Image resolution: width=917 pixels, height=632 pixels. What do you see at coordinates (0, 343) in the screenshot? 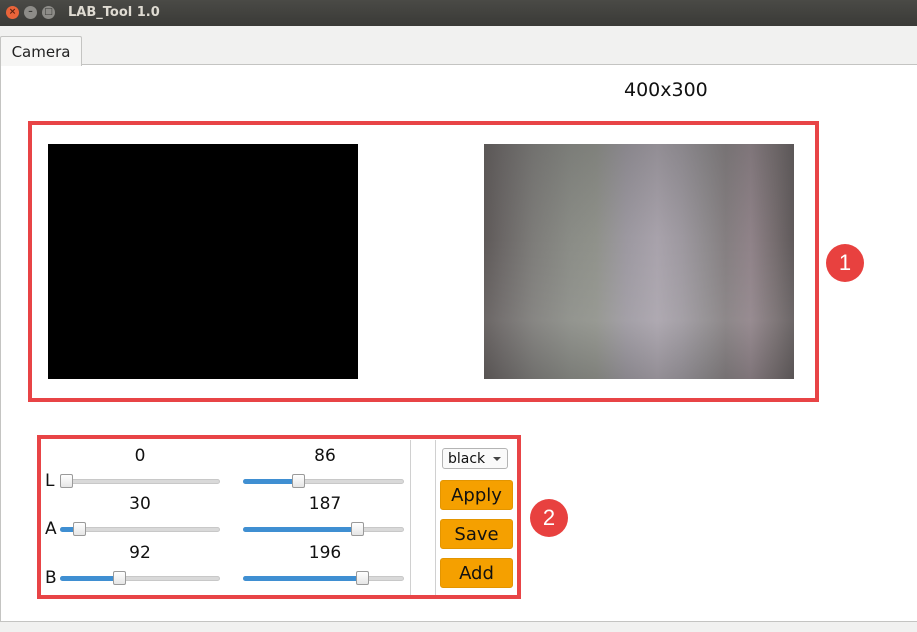
I see `pane-border` at bounding box center [0, 343].